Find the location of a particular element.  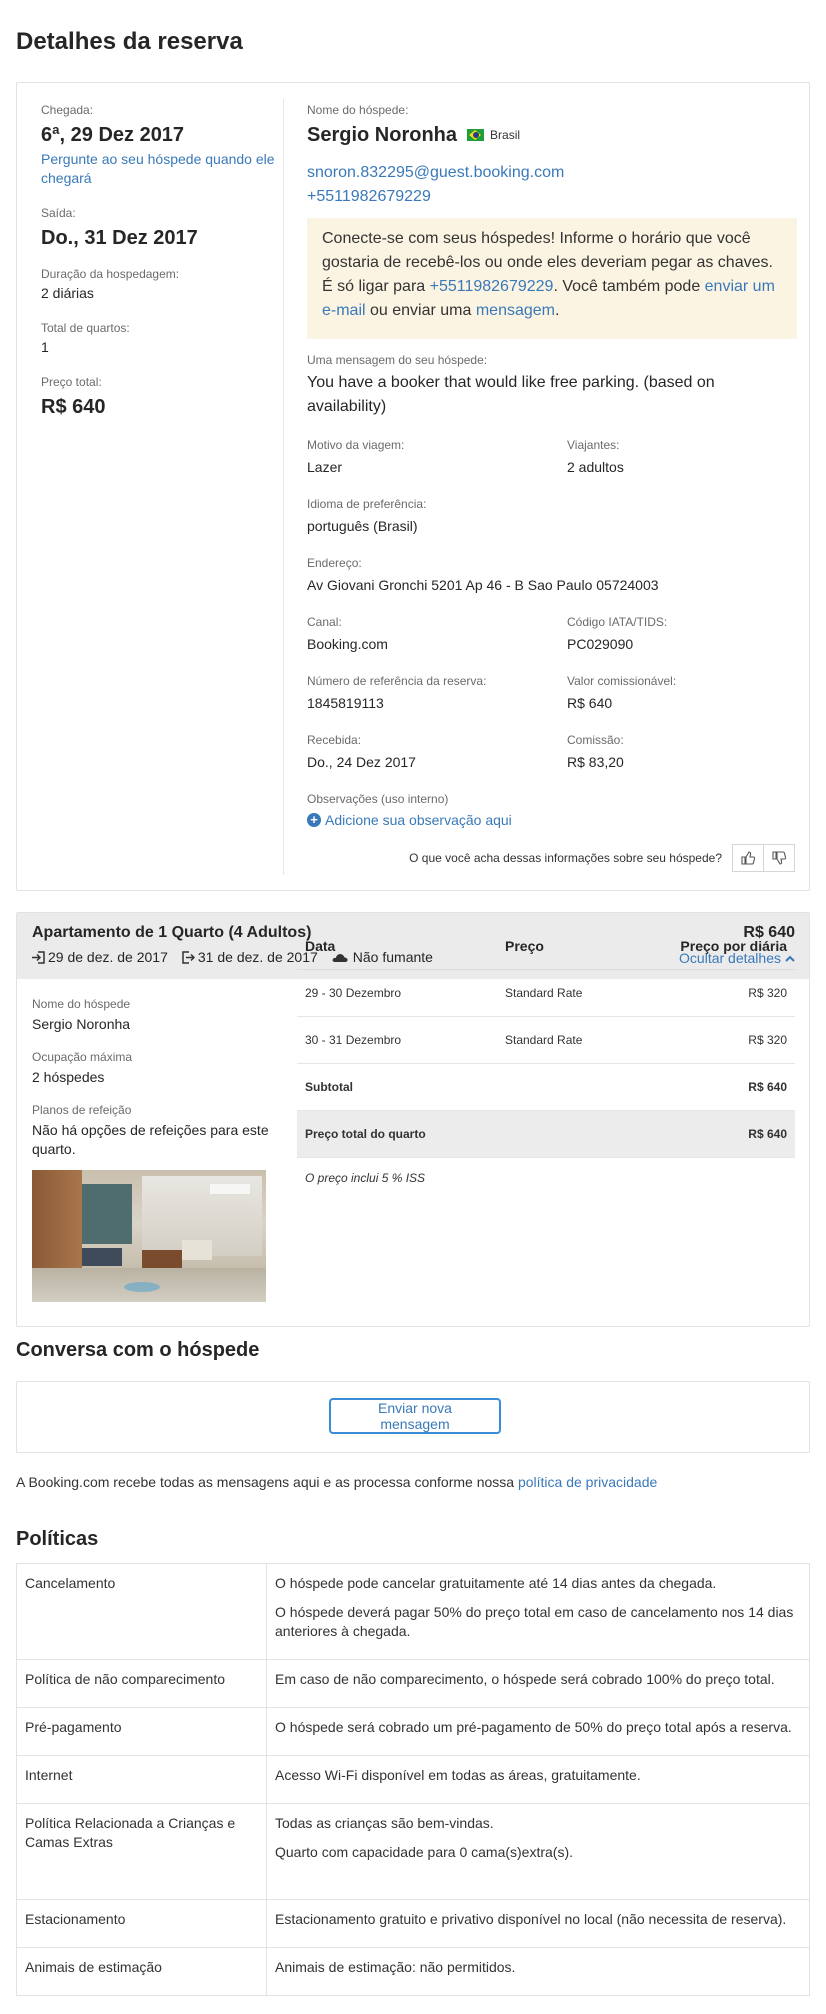

brazil-flag-icon is located at coordinates (476, 135).